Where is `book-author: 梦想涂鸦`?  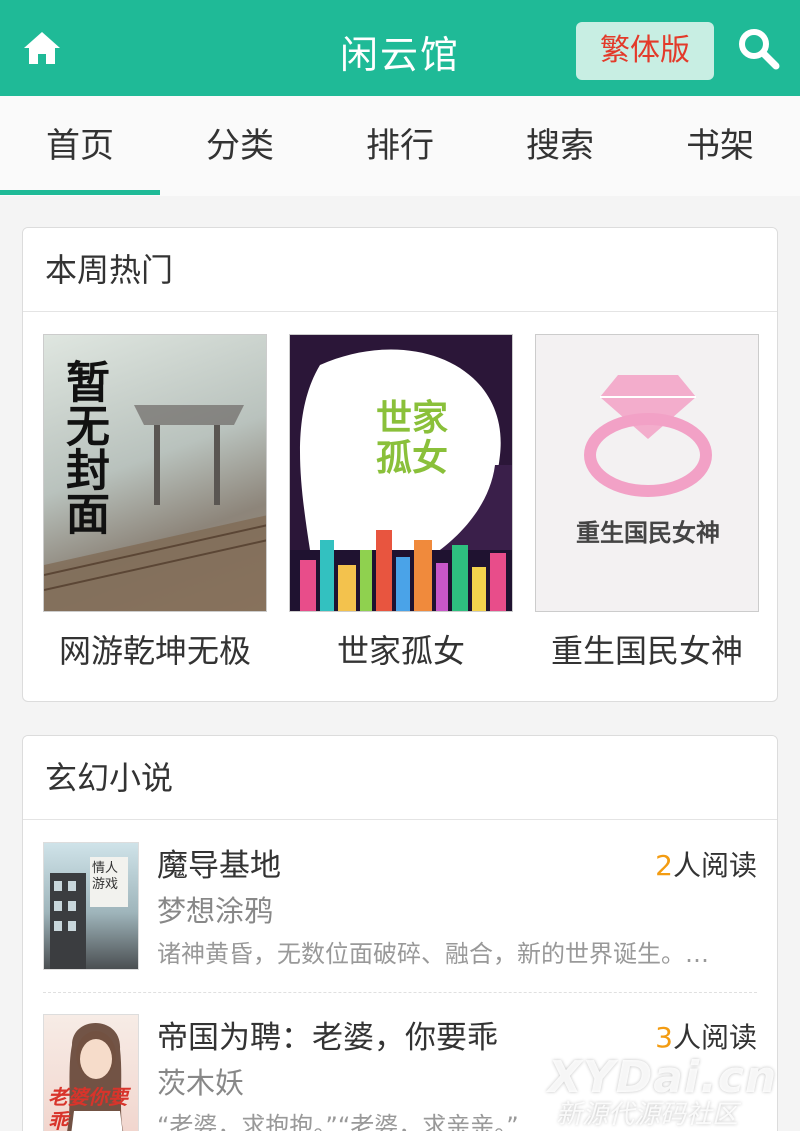
book-author: 梦想涂鸦 is located at coordinates (215, 911).